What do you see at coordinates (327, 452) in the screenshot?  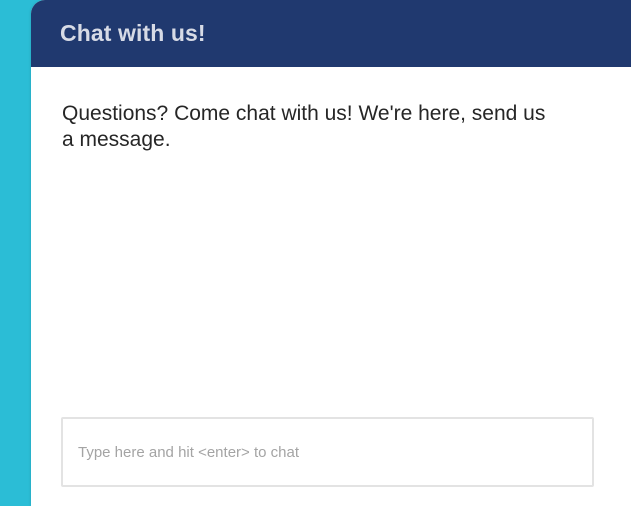 I see `chat-message-input` at bounding box center [327, 452].